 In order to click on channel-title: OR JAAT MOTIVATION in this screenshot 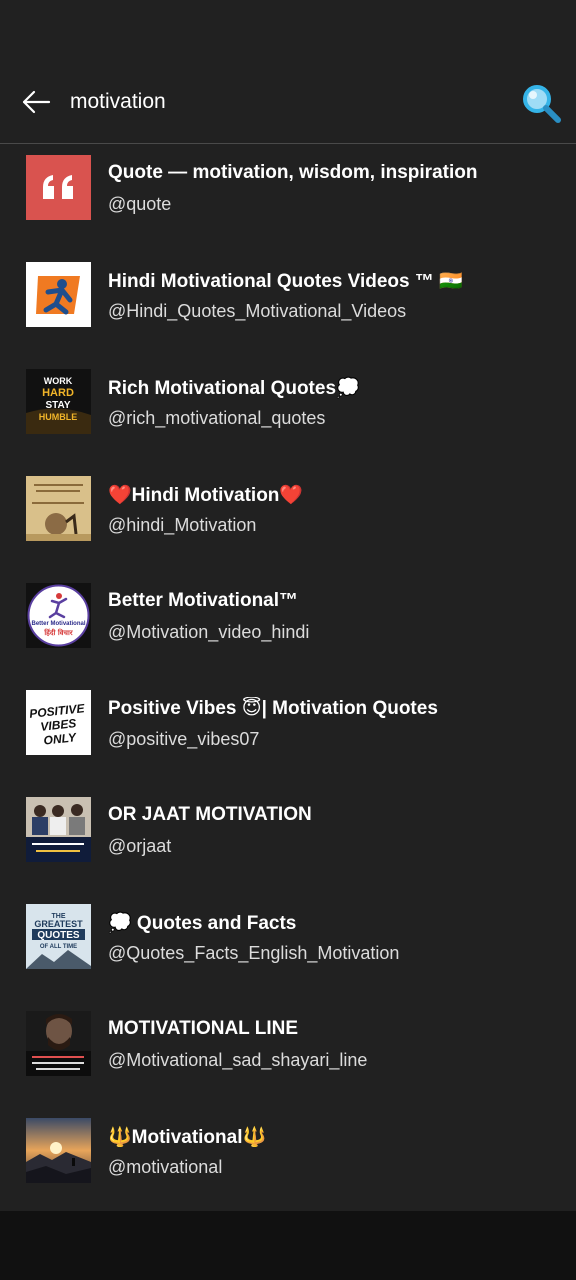, I will do `click(210, 814)`.